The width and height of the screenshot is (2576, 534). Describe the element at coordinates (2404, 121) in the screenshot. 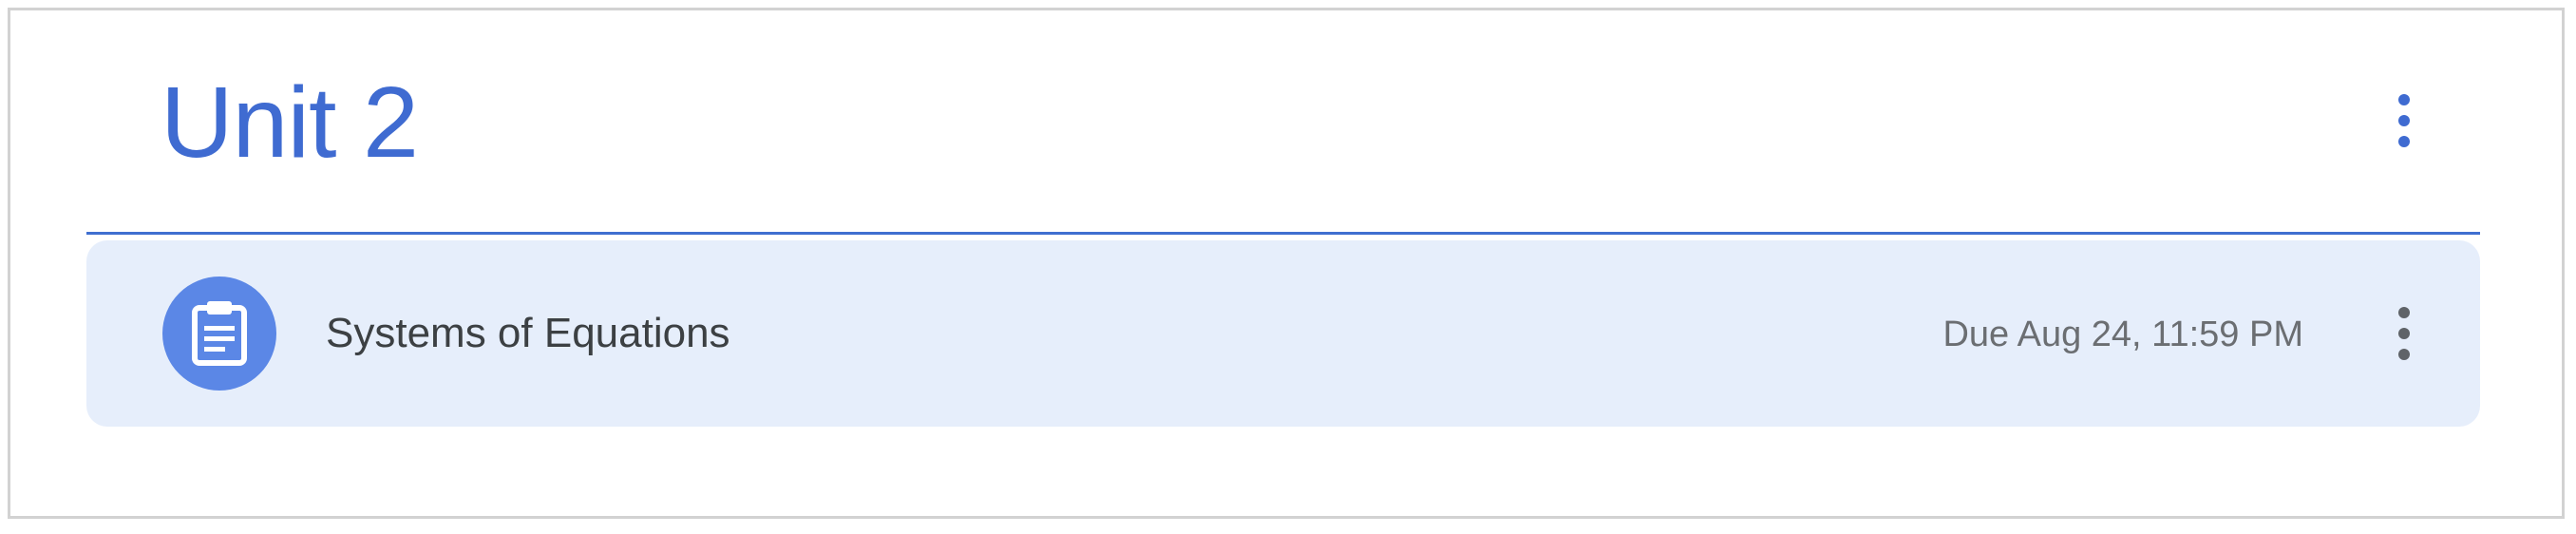

I see `topic-more-options-button` at that location.